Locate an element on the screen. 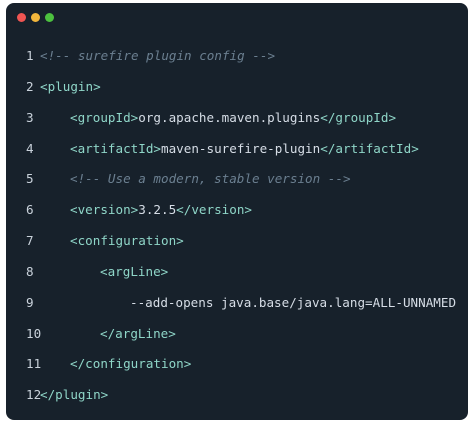 Image resolution: width=474 pixels, height=426 pixels. code-line: 5 <!-- Use a modern, stable version --> is located at coordinates (237, 179).